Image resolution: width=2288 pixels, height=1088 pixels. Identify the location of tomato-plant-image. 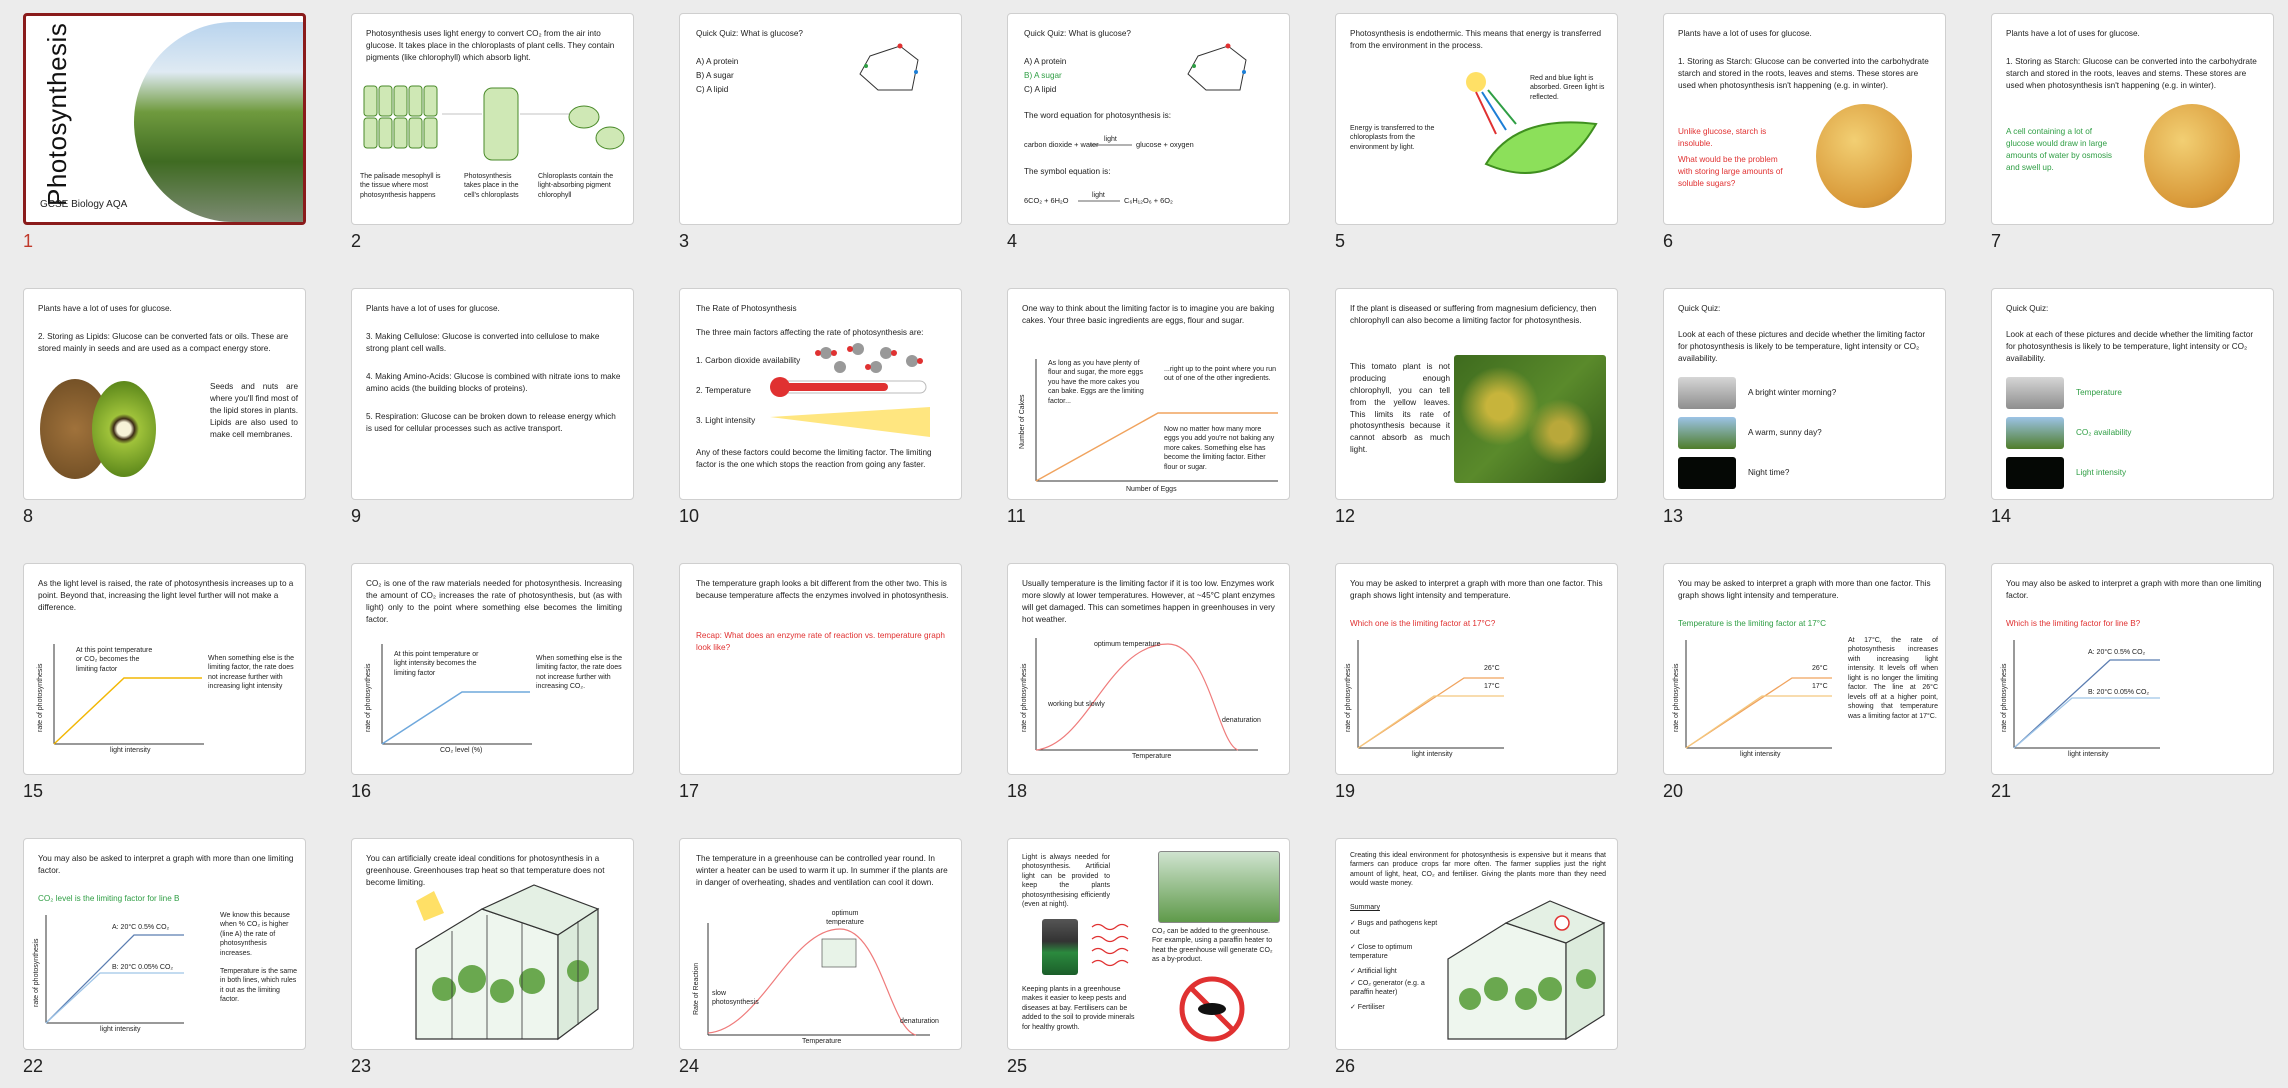
(1530, 419).